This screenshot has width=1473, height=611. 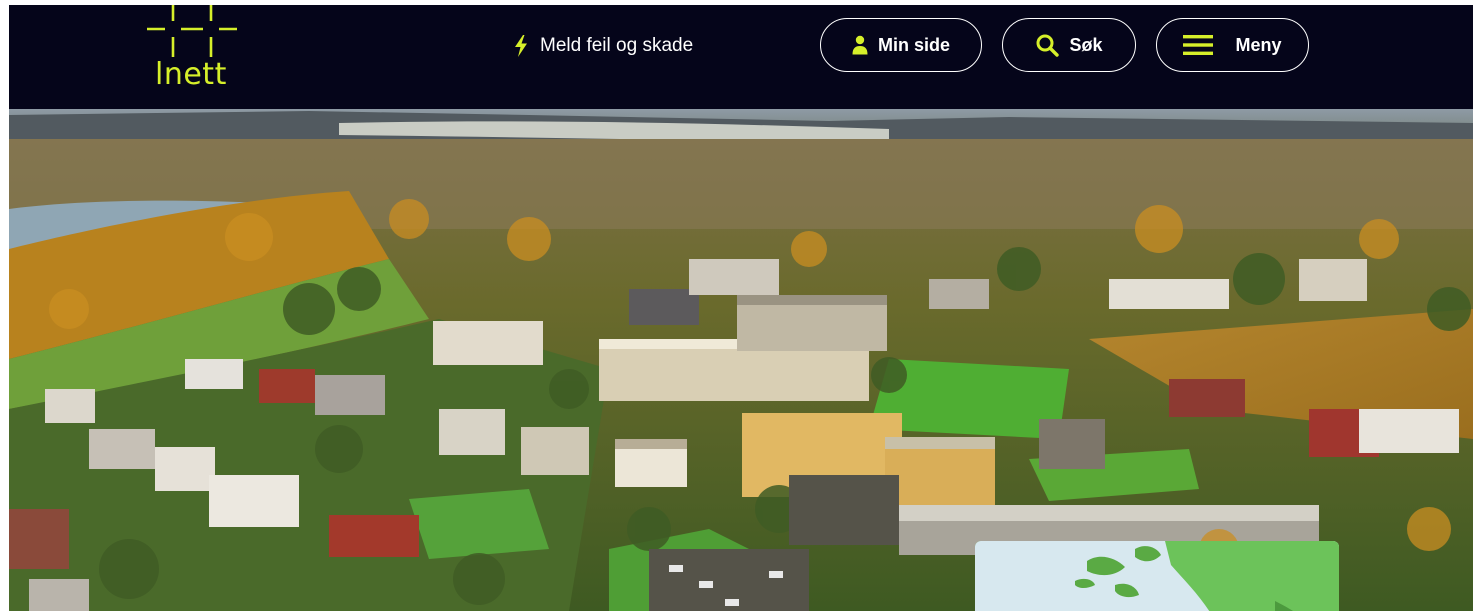 I want to click on hamburger-menu-icon, so click(x=1198, y=45).